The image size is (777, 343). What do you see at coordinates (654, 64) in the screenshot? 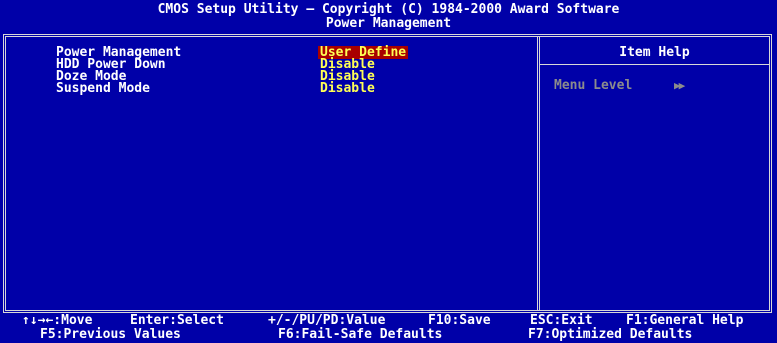
I see `item-help-separator` at bounding box center [654, 64].